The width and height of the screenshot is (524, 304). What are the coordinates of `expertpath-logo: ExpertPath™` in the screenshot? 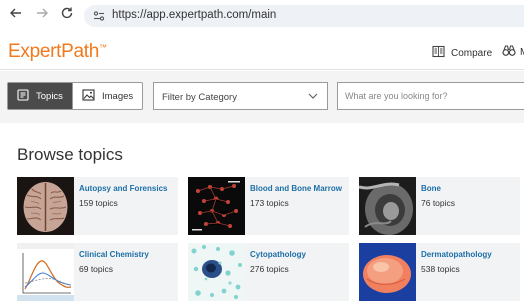 It's located at (57, 52).